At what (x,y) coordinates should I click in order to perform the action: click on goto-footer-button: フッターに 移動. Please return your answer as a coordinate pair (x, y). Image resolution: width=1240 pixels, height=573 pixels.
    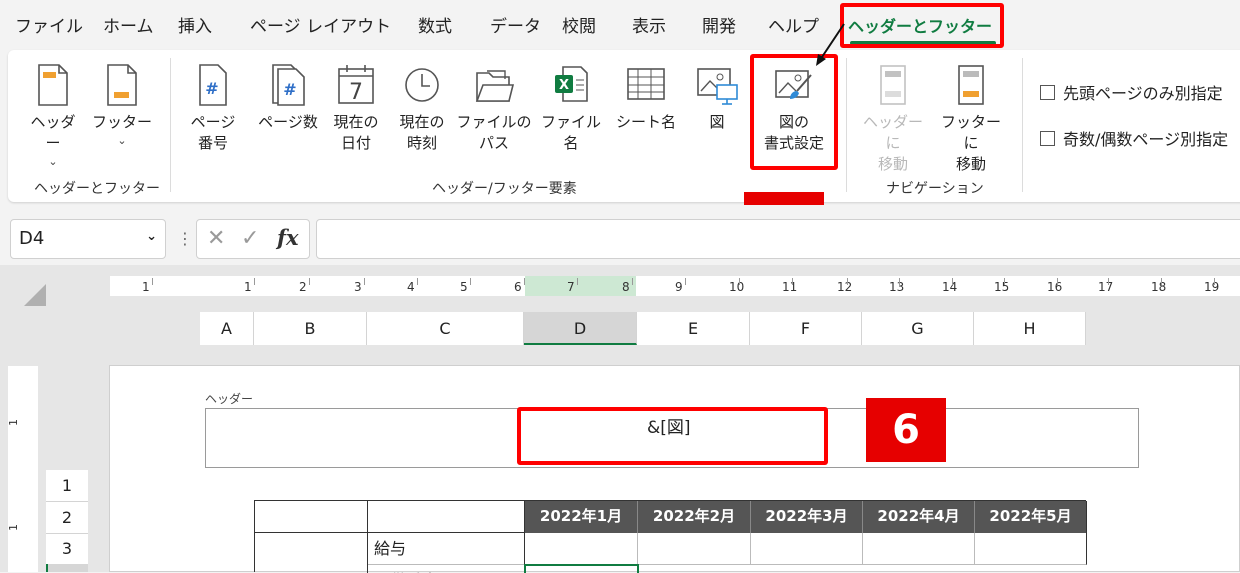
    Looking at the image, I should click on (971, 116).